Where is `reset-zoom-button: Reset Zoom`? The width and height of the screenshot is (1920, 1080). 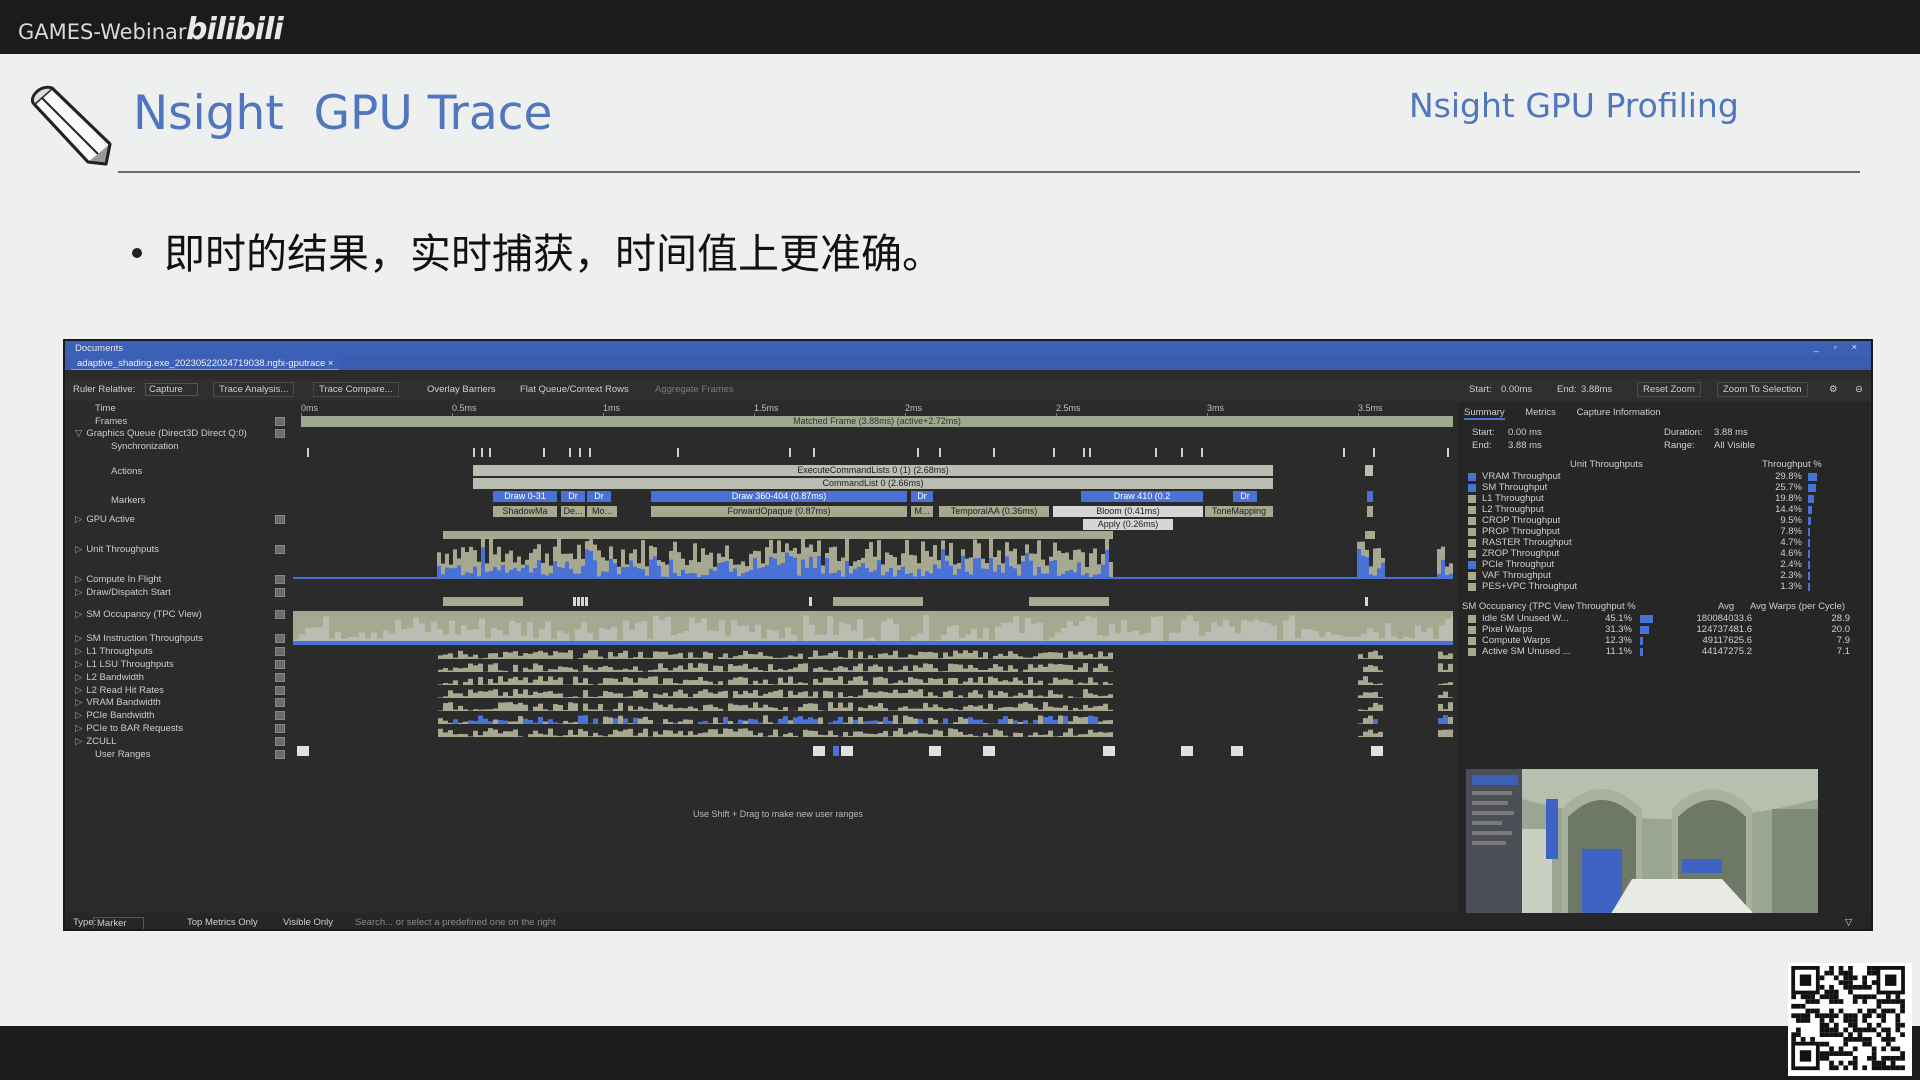 reset-zoom-button: Reset Zoom is located at coordinates (1669, 389).